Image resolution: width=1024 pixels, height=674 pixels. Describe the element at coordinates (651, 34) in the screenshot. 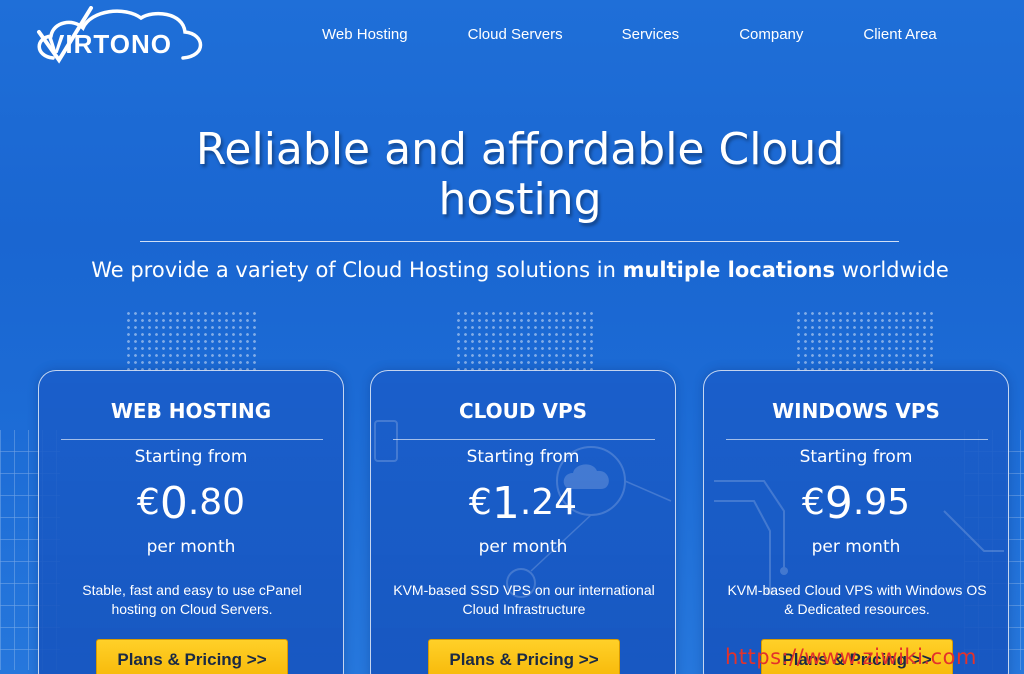

I see `nav-services: Services` at that location.